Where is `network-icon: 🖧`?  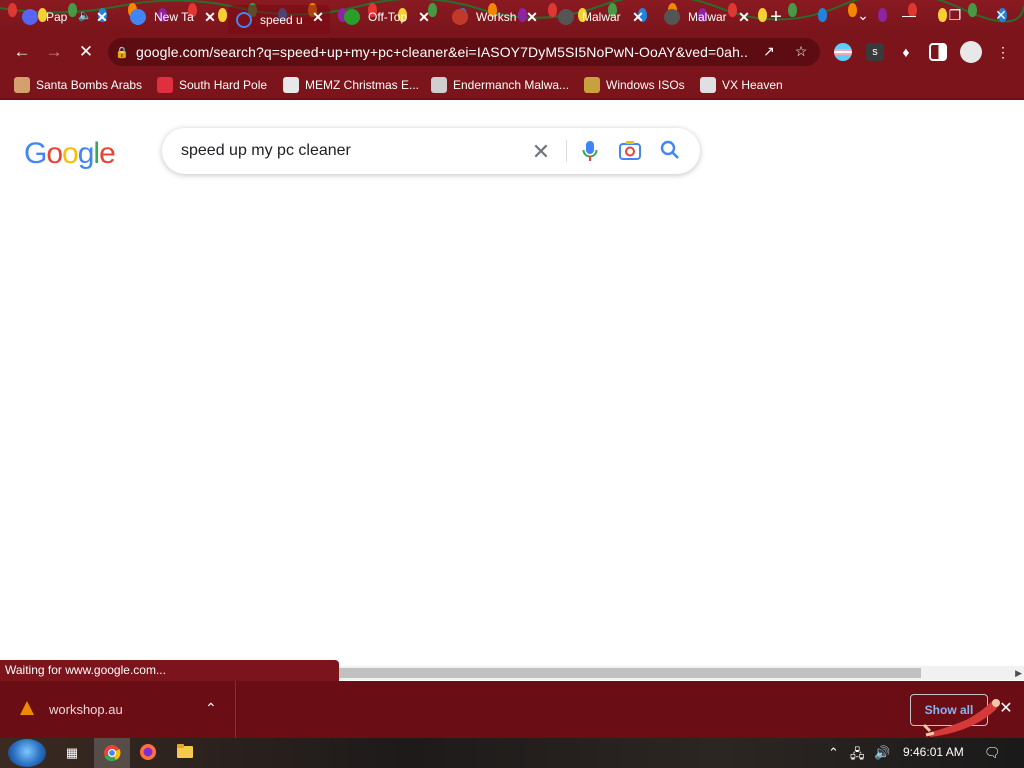 network-icon: 🖧 is located at coordinates (857, 756).